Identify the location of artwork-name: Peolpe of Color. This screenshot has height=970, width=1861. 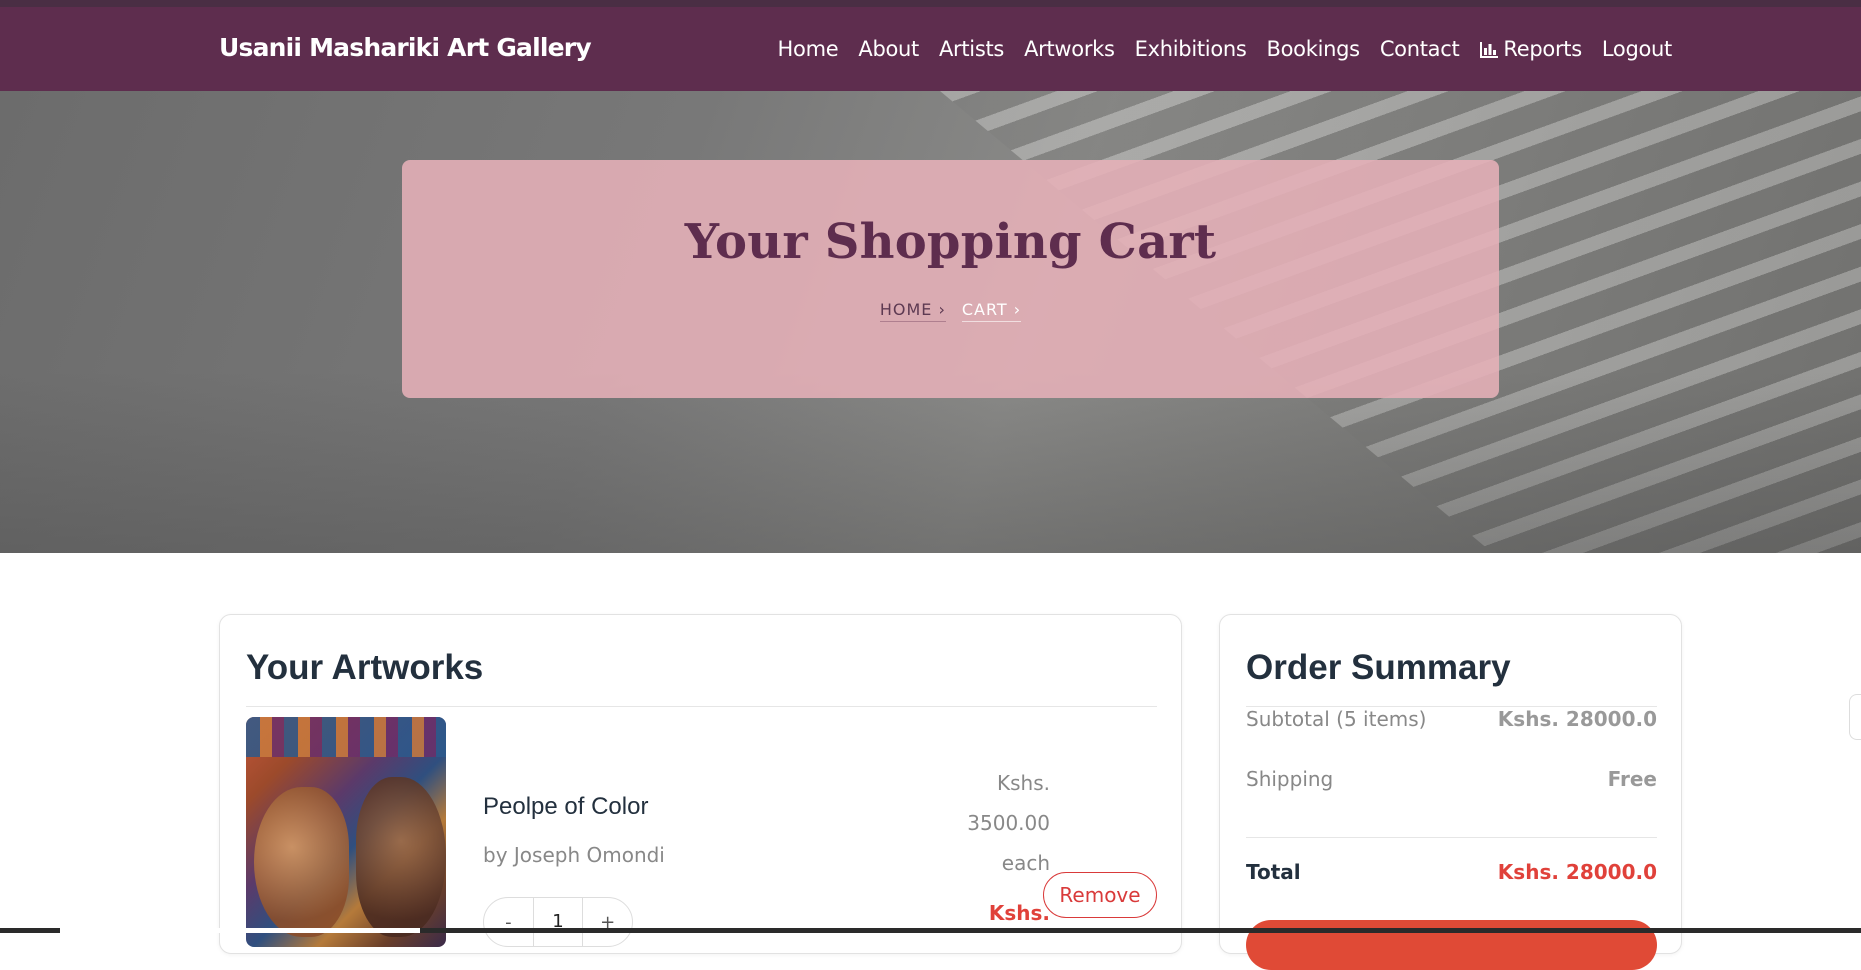
(565, 807).